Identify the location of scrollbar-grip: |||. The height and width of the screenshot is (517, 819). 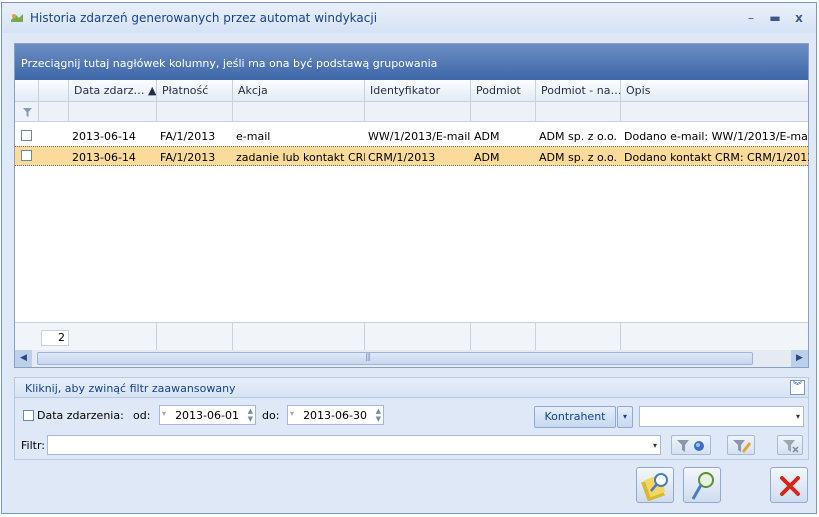
(368, 356).